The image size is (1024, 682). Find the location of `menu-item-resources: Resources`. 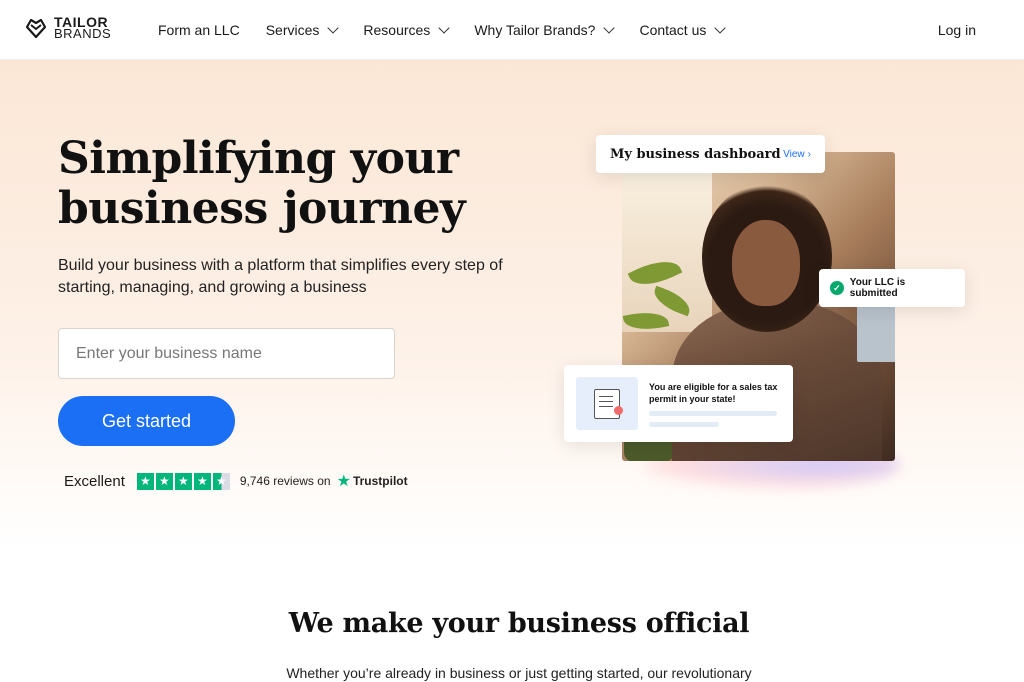

menu-item-resources: Resources is located at coordinates (406, 30).